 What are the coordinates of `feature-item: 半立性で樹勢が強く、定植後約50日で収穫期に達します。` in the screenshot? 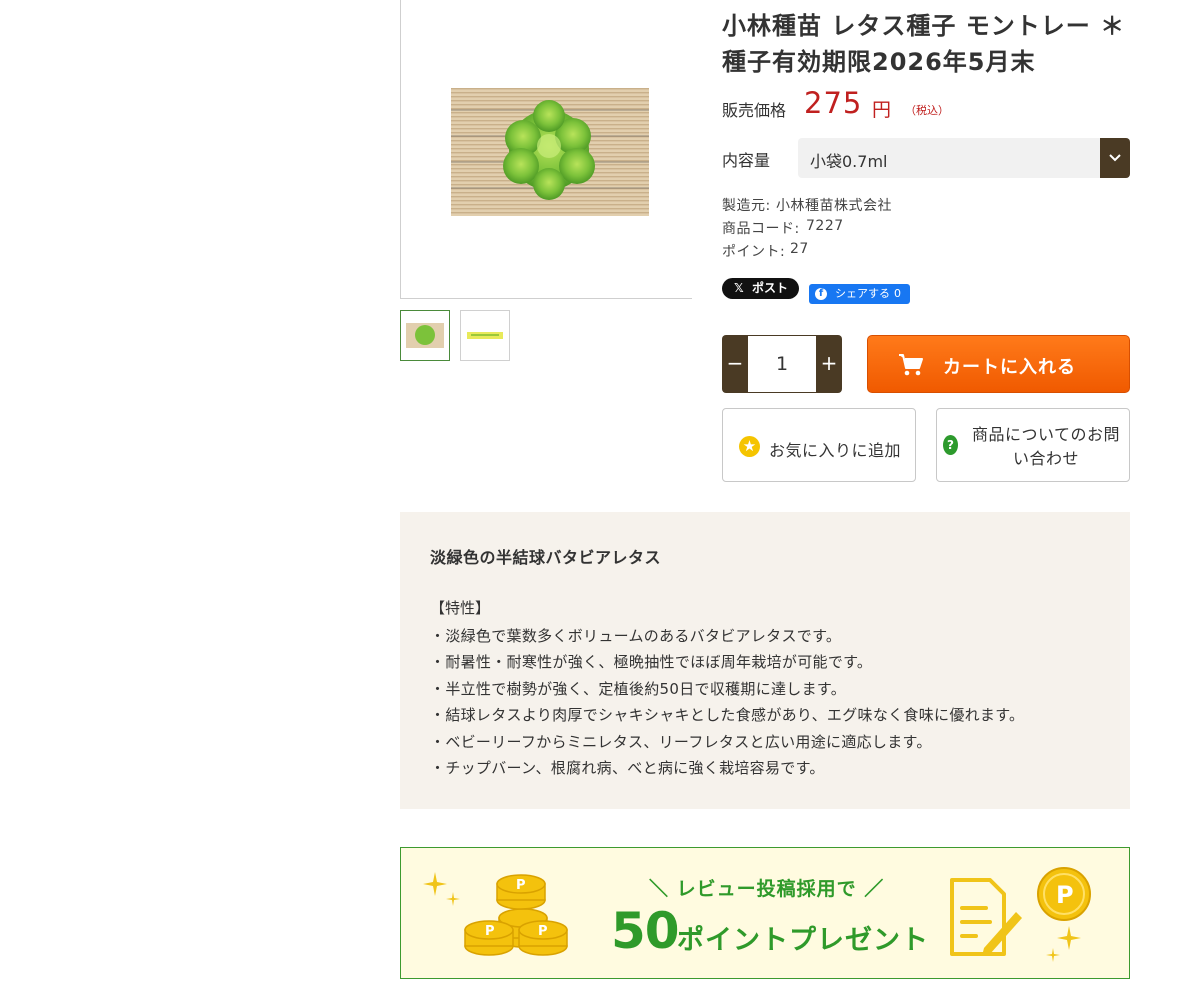 It's located at (727, 689).